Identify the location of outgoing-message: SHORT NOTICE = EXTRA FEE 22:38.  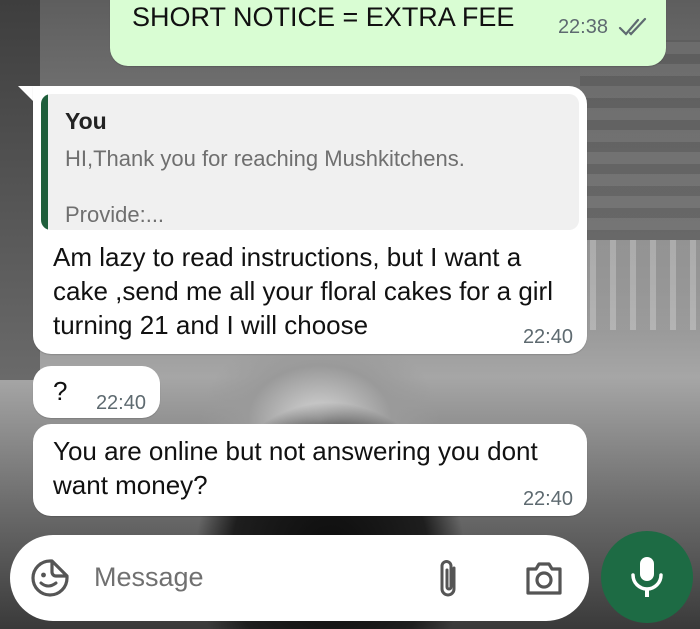
(388, 33).